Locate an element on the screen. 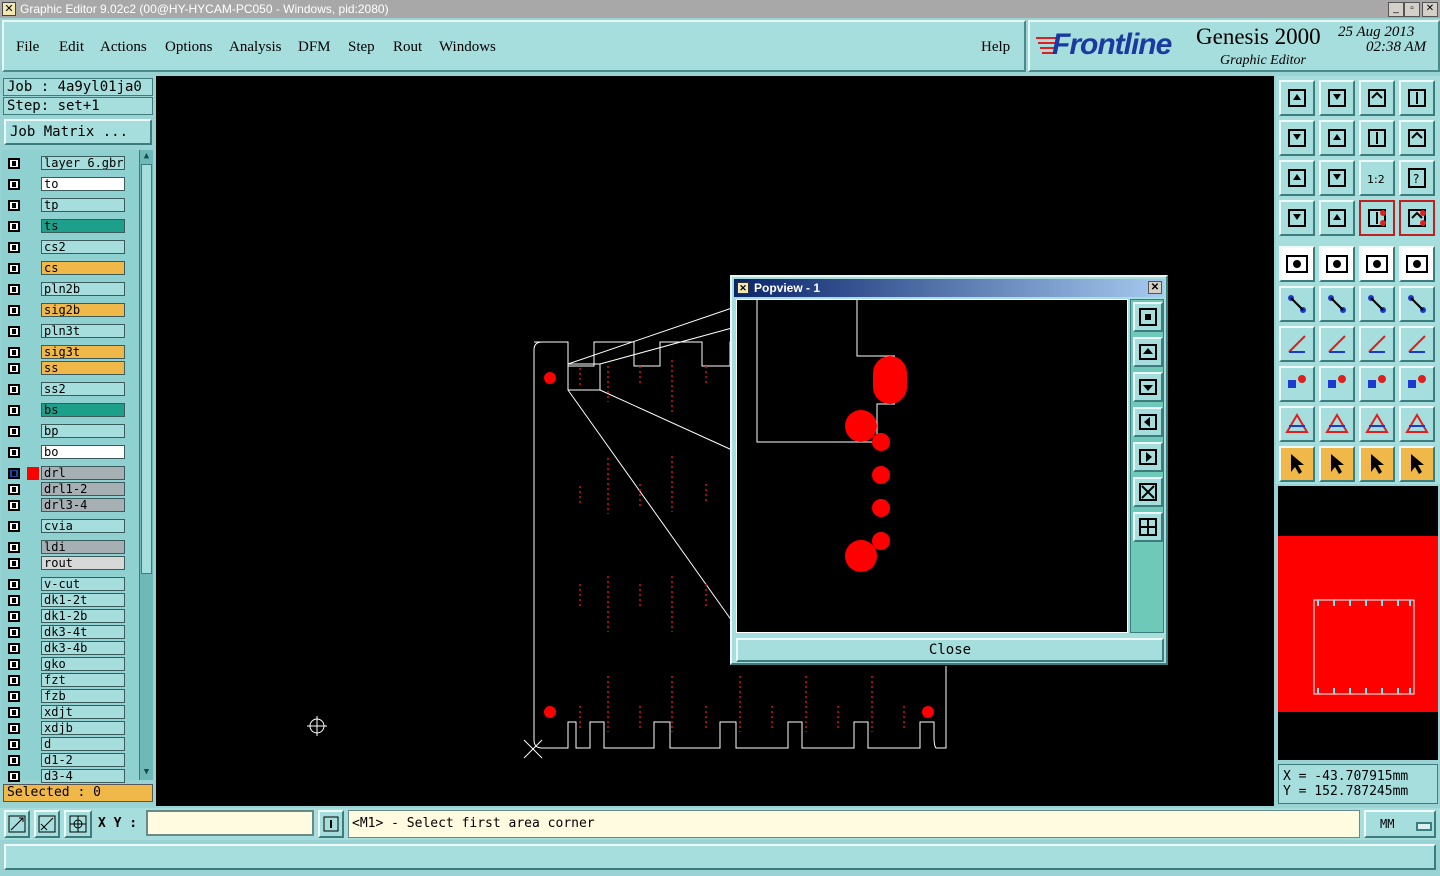 The height and width of the screenshot is (876, 1440). zoom-fit-button is located at coordinates (1337, 178).